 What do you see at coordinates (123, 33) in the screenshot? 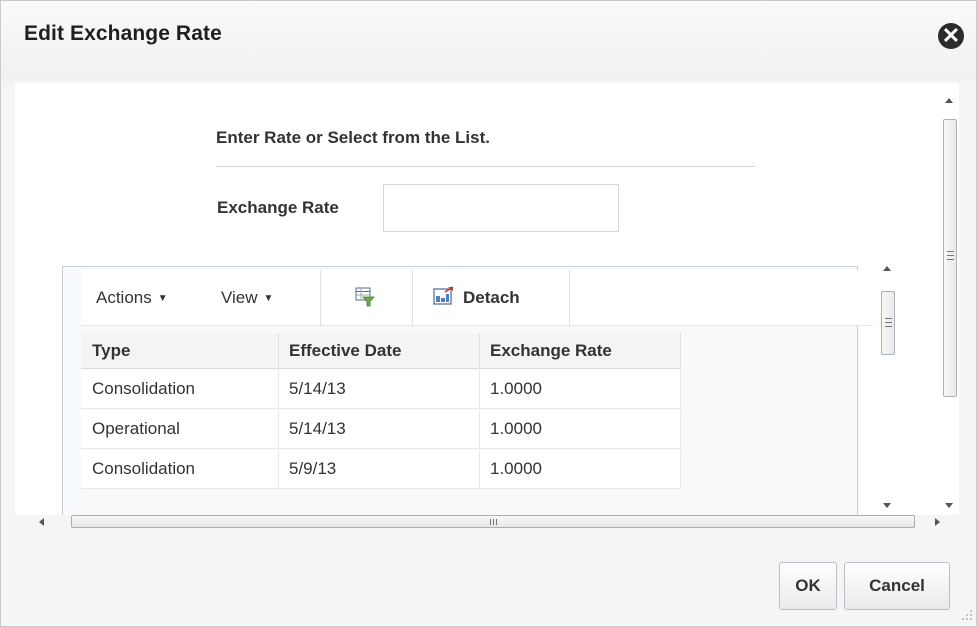
I see `dialog-title: Edit Exchange Rate` at bounding box center [123, 33].